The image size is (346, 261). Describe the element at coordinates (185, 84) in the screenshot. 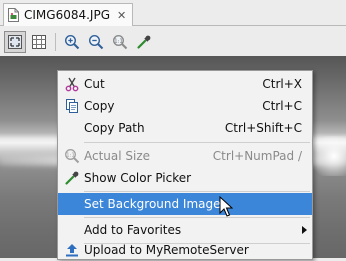

I see `menu-item-cut: Cut Ctrl+X` at that location.